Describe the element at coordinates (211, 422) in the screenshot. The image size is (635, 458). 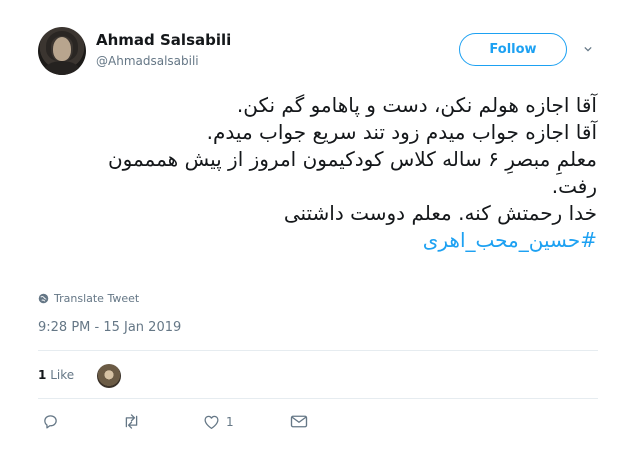
I see `heart-icon` at that location.